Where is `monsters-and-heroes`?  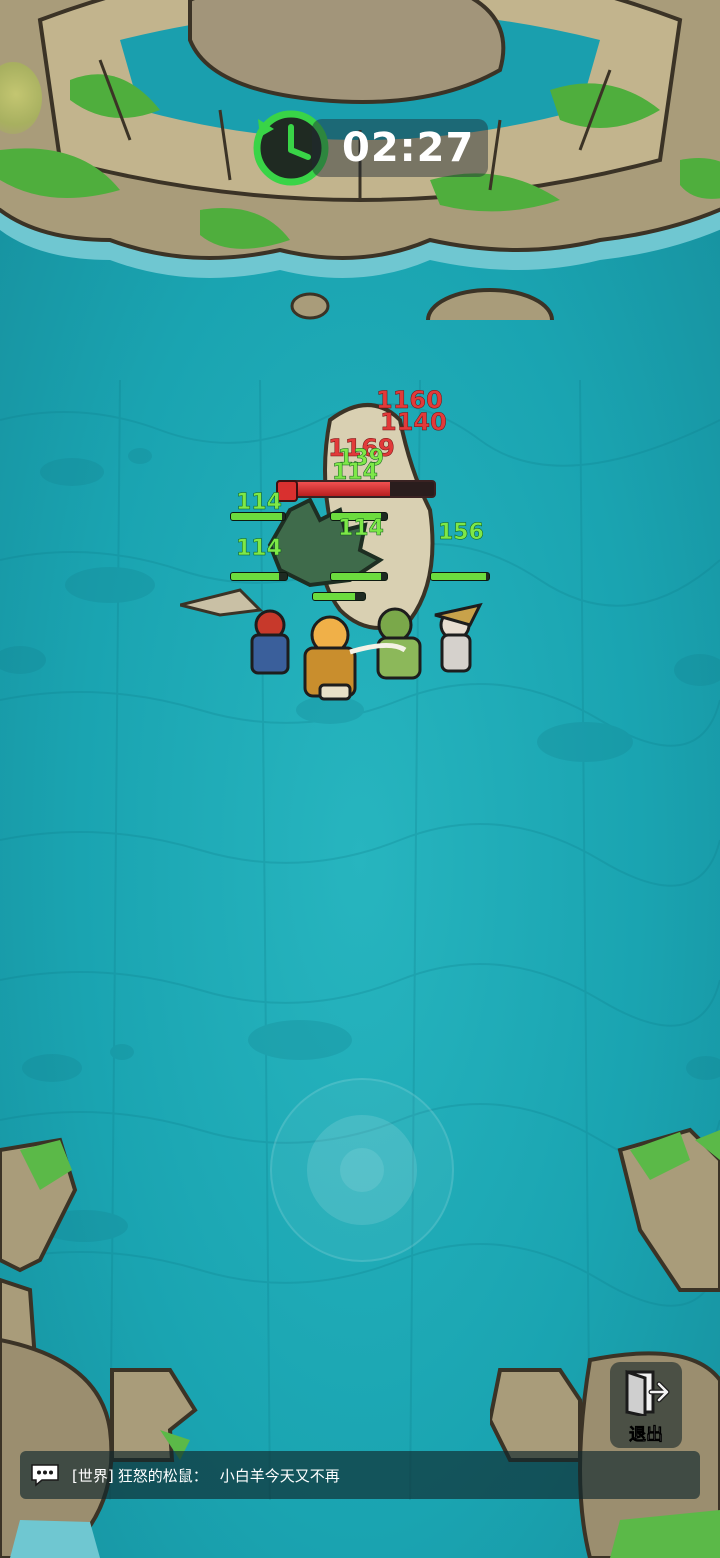
monsters-and-heroes is located at coordinates (331, 552).